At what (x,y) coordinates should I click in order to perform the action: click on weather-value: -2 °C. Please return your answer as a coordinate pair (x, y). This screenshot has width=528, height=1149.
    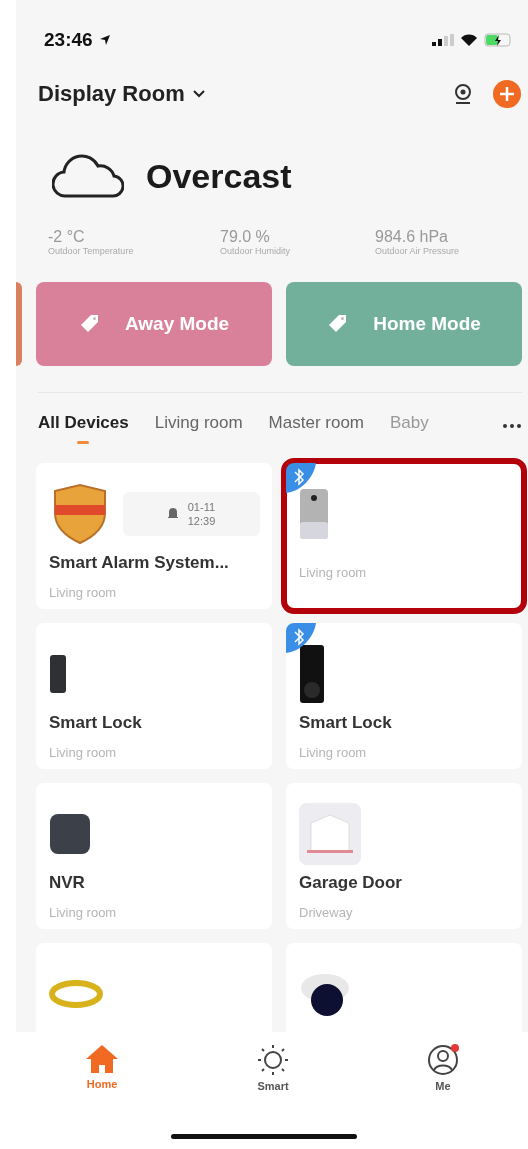
    Looking at the image, I should click on (67, 237).